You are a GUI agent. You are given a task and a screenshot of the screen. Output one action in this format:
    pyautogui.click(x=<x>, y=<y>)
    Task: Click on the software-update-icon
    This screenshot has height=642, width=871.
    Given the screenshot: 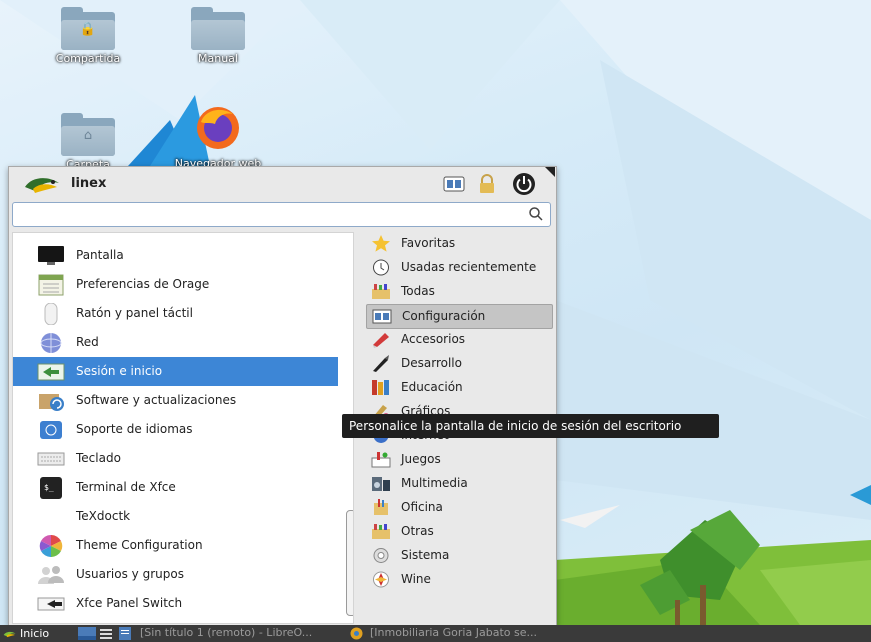 What is the action you would take?
    pyautogui.click(x=51, y=402)
    